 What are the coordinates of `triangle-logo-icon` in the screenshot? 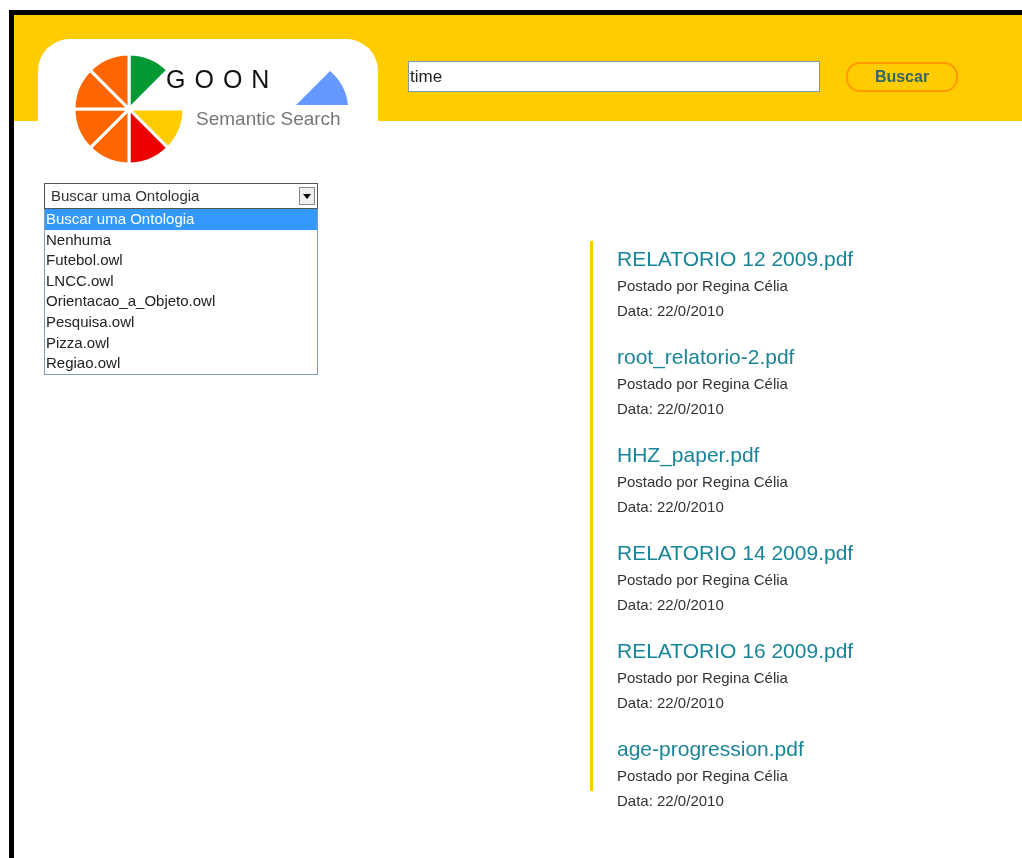 It's located at (322, 88).